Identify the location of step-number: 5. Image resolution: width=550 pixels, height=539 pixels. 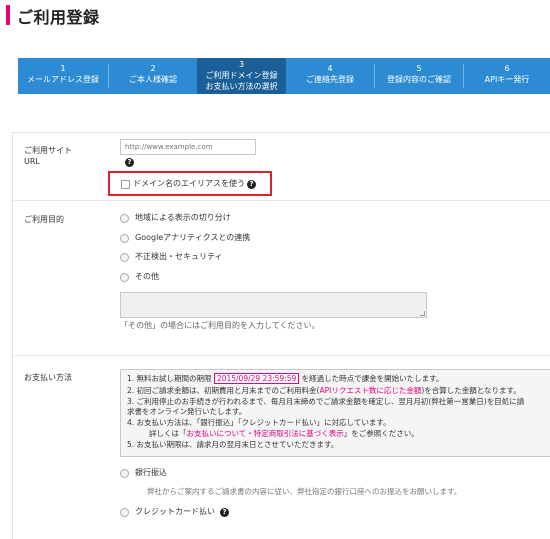
(419, 68).